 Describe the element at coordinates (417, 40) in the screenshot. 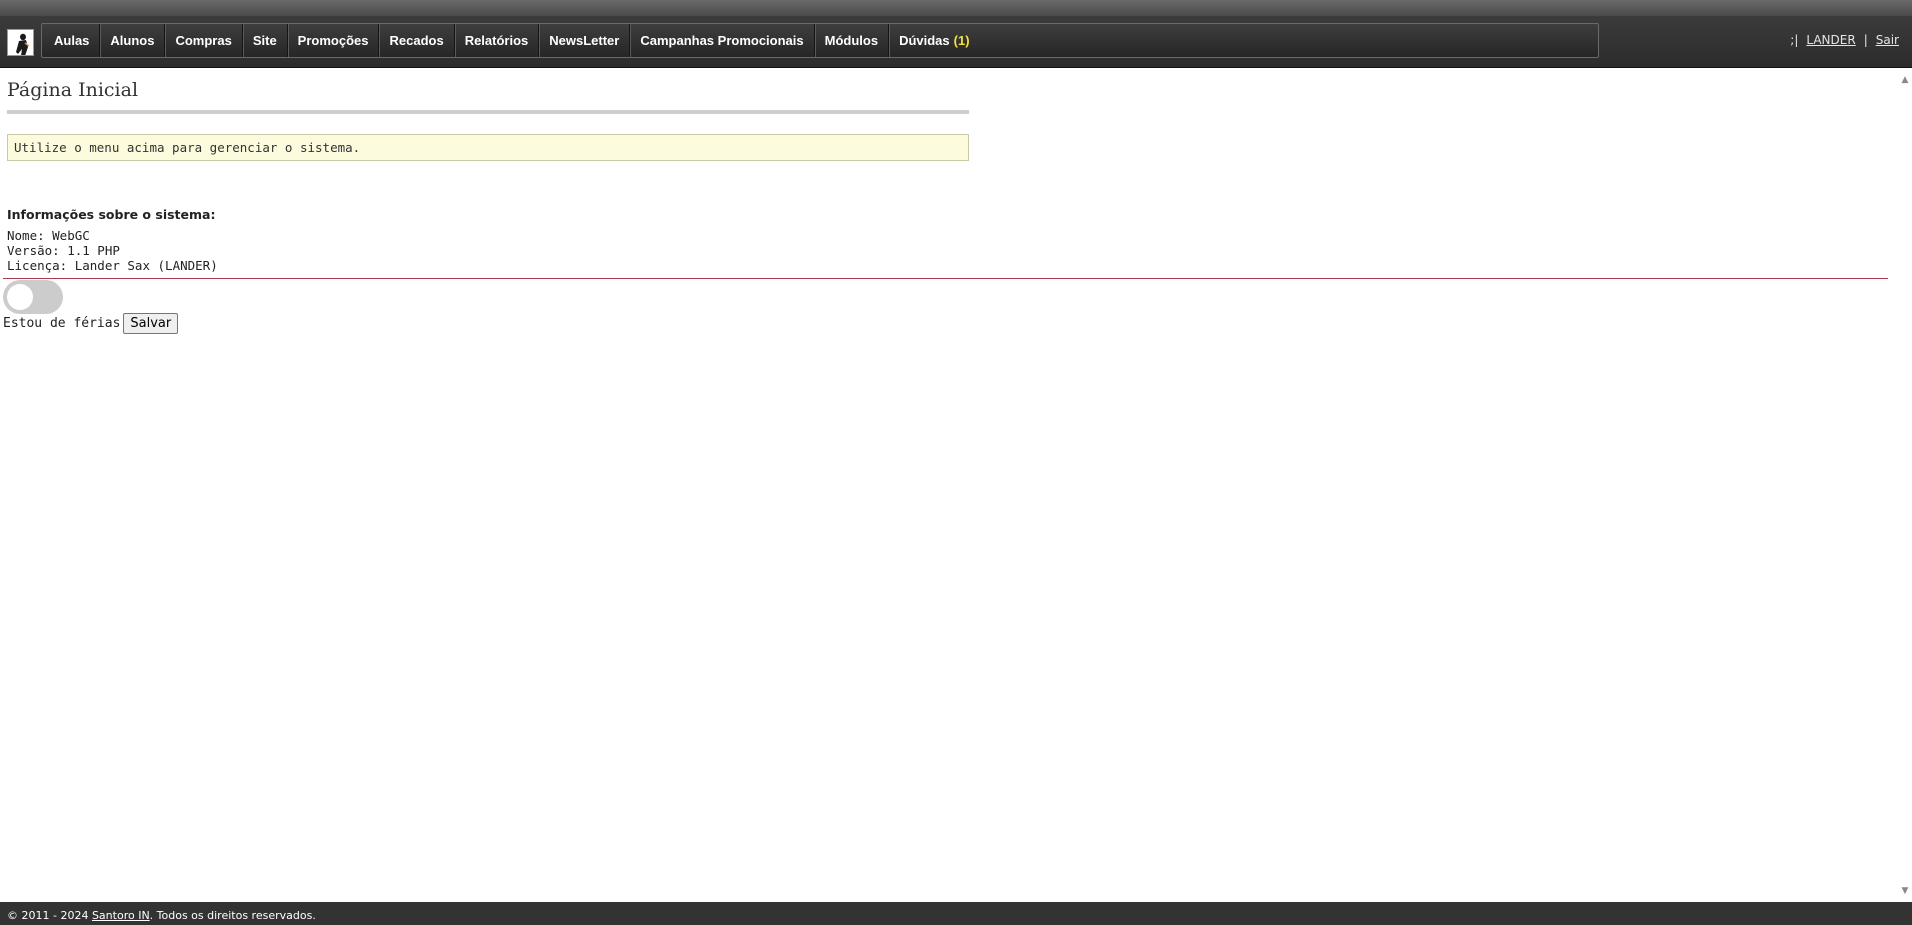

I see `menu-item-recados: Recados` at that location.